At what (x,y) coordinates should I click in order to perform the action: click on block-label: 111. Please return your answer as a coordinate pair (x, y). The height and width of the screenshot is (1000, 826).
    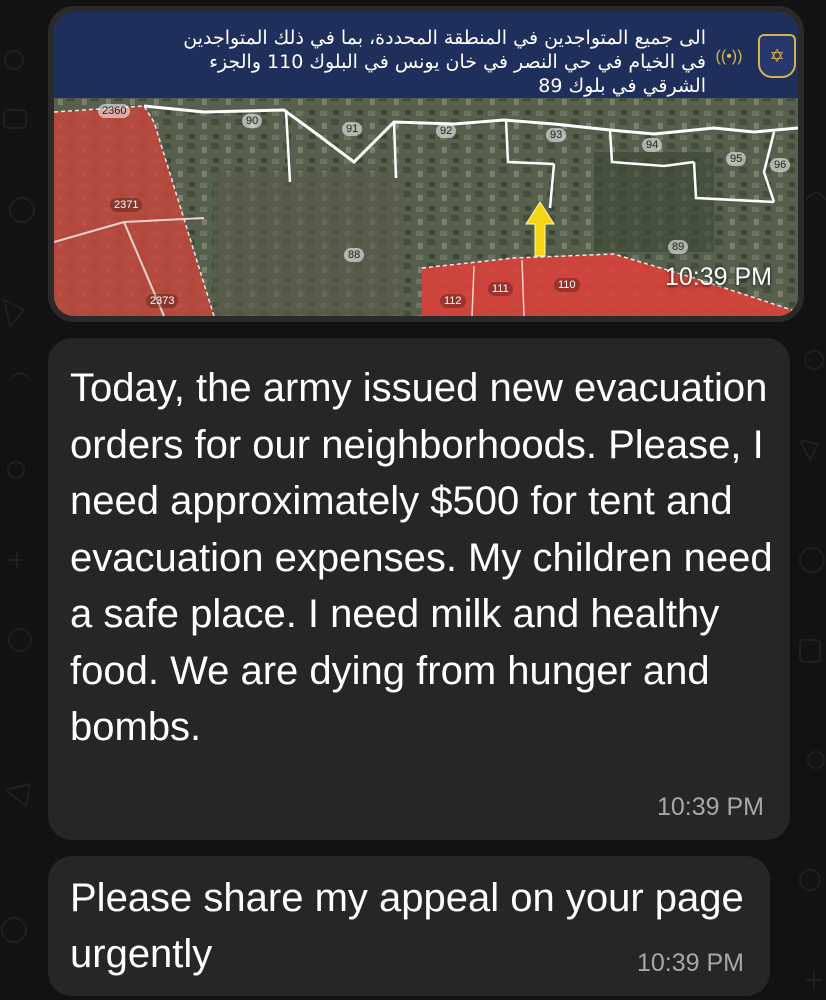
    Looking at the image, I should click on (500, 289).